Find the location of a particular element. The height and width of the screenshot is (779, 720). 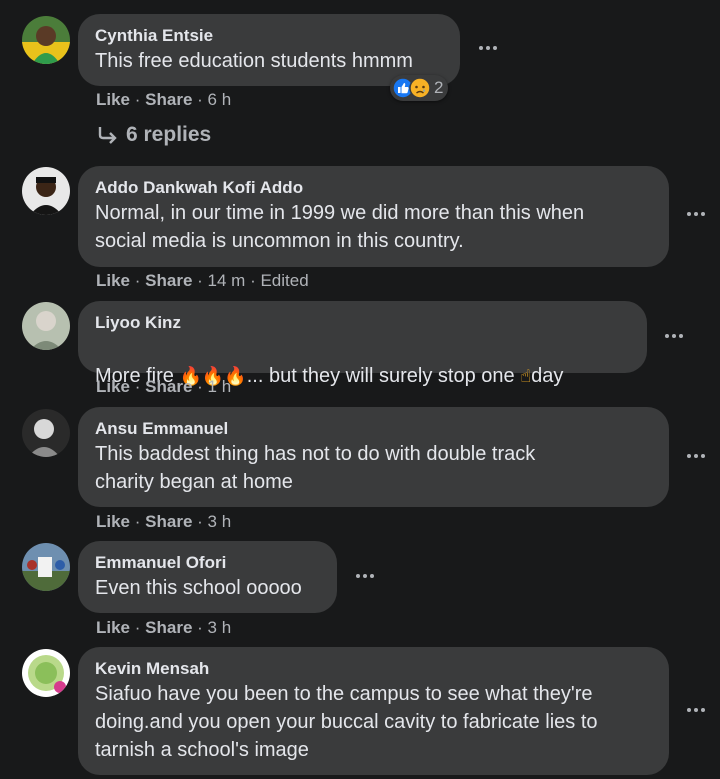

comment-timestamp: 1 h is located at coordinates (220, 386).